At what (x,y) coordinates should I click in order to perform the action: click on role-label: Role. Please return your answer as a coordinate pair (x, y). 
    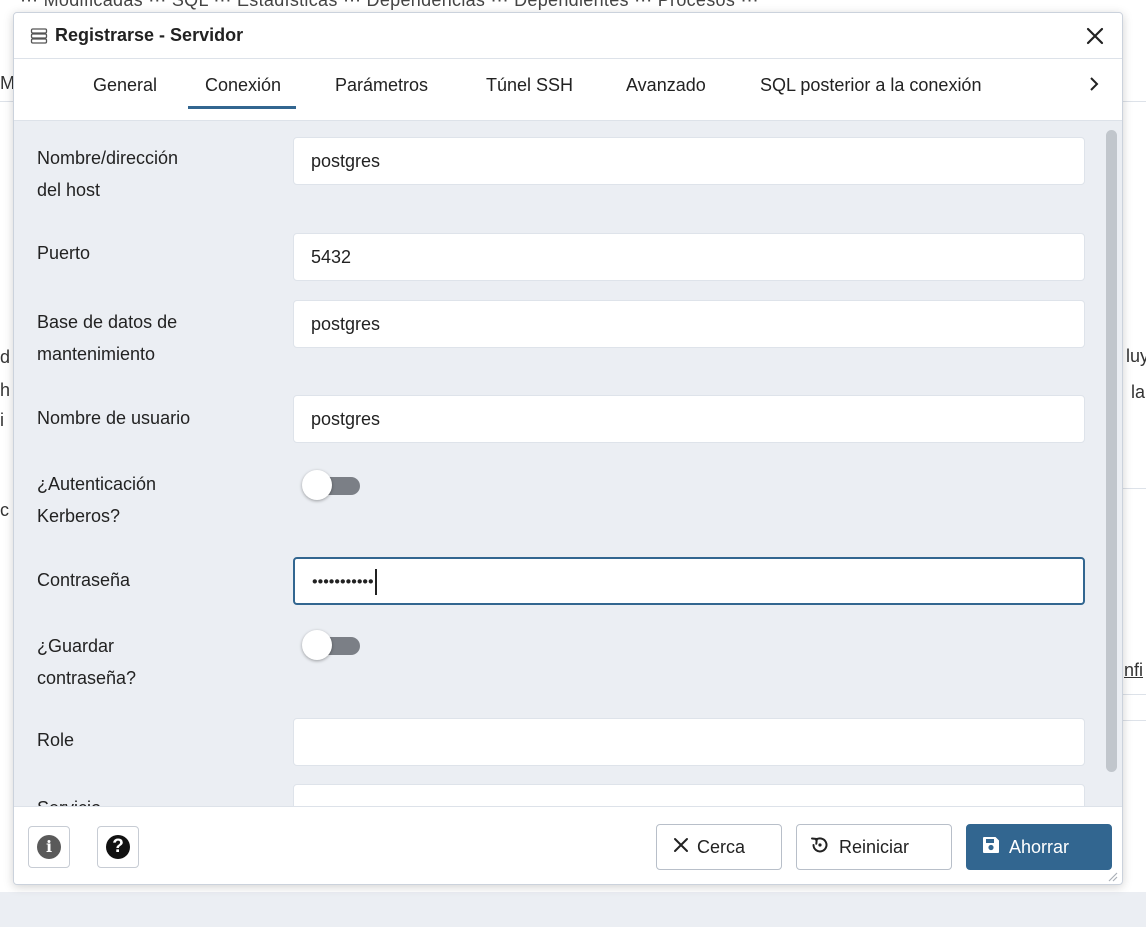
    Looking at the image, I should click on (56, 740).